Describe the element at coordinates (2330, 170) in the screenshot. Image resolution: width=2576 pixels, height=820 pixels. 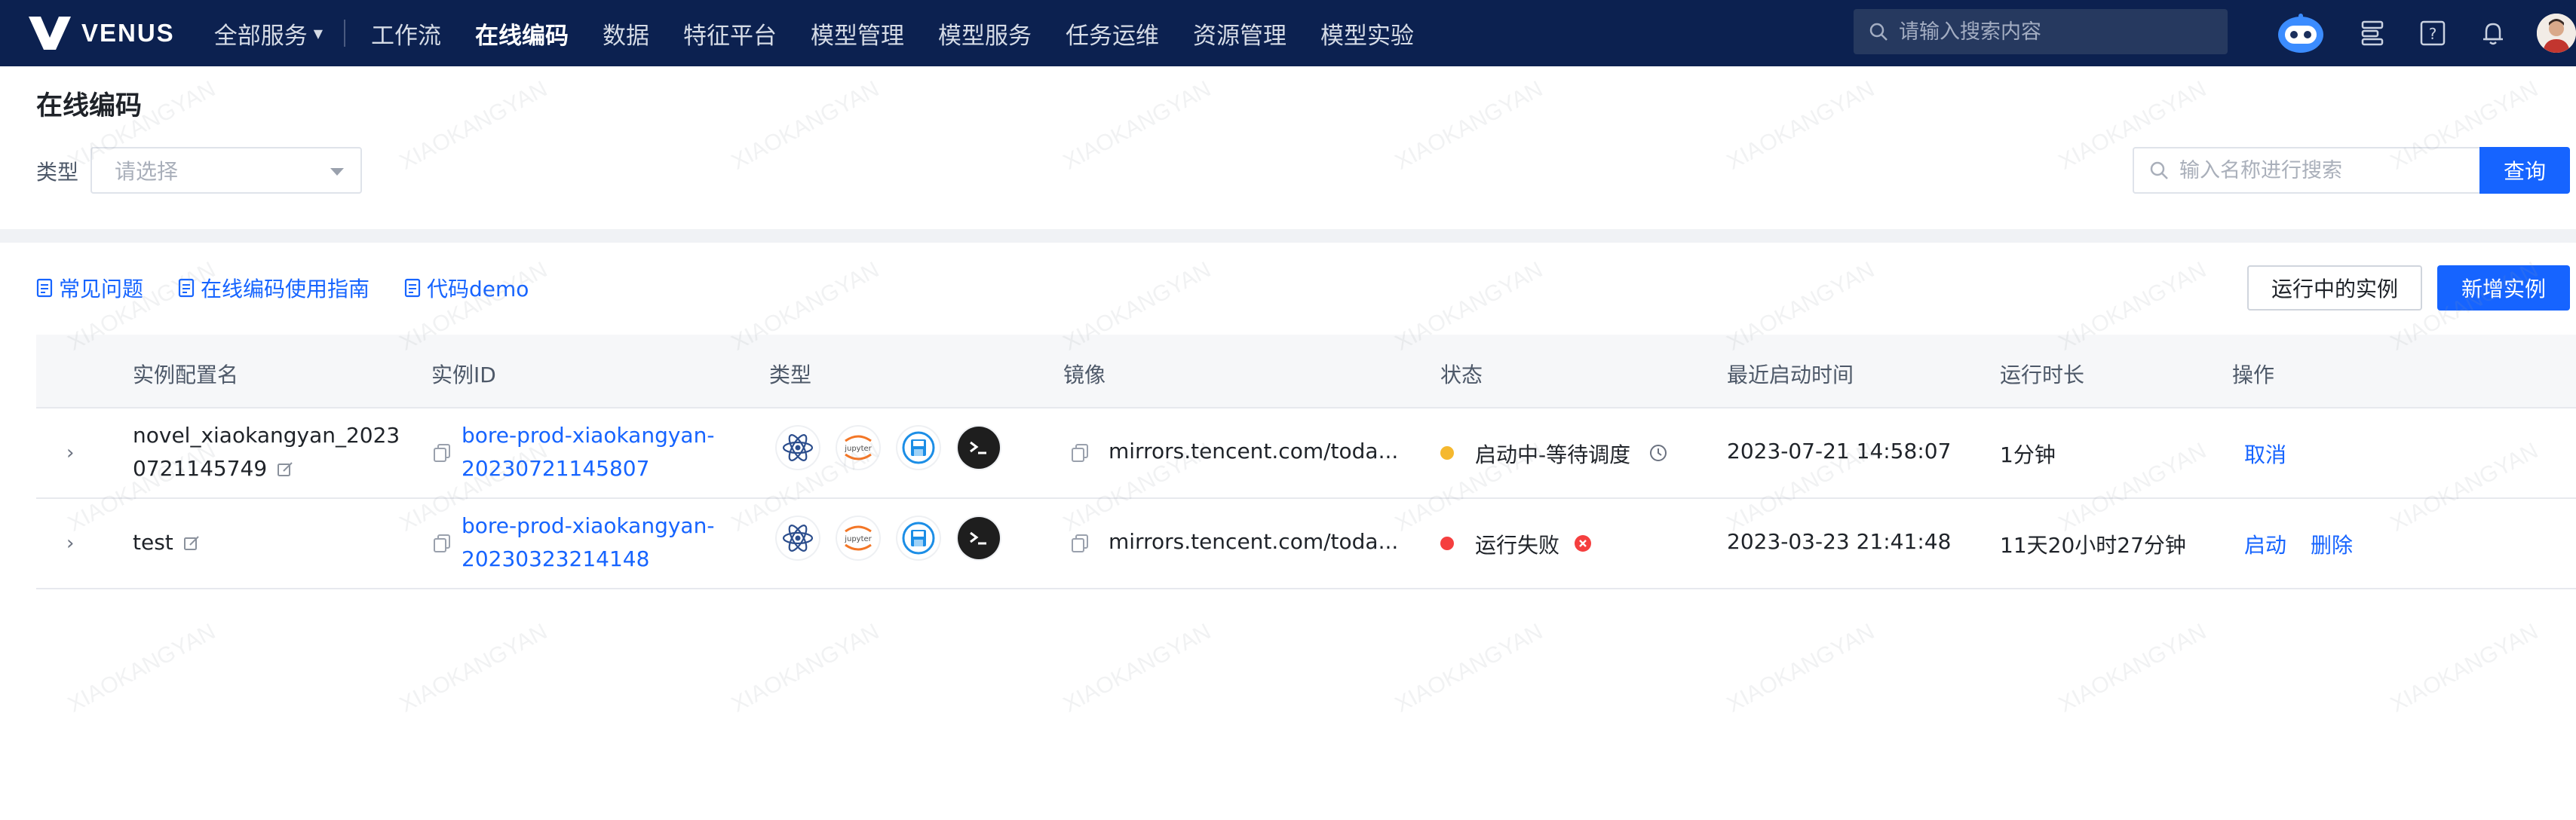
I see `name-search-input` at that location.